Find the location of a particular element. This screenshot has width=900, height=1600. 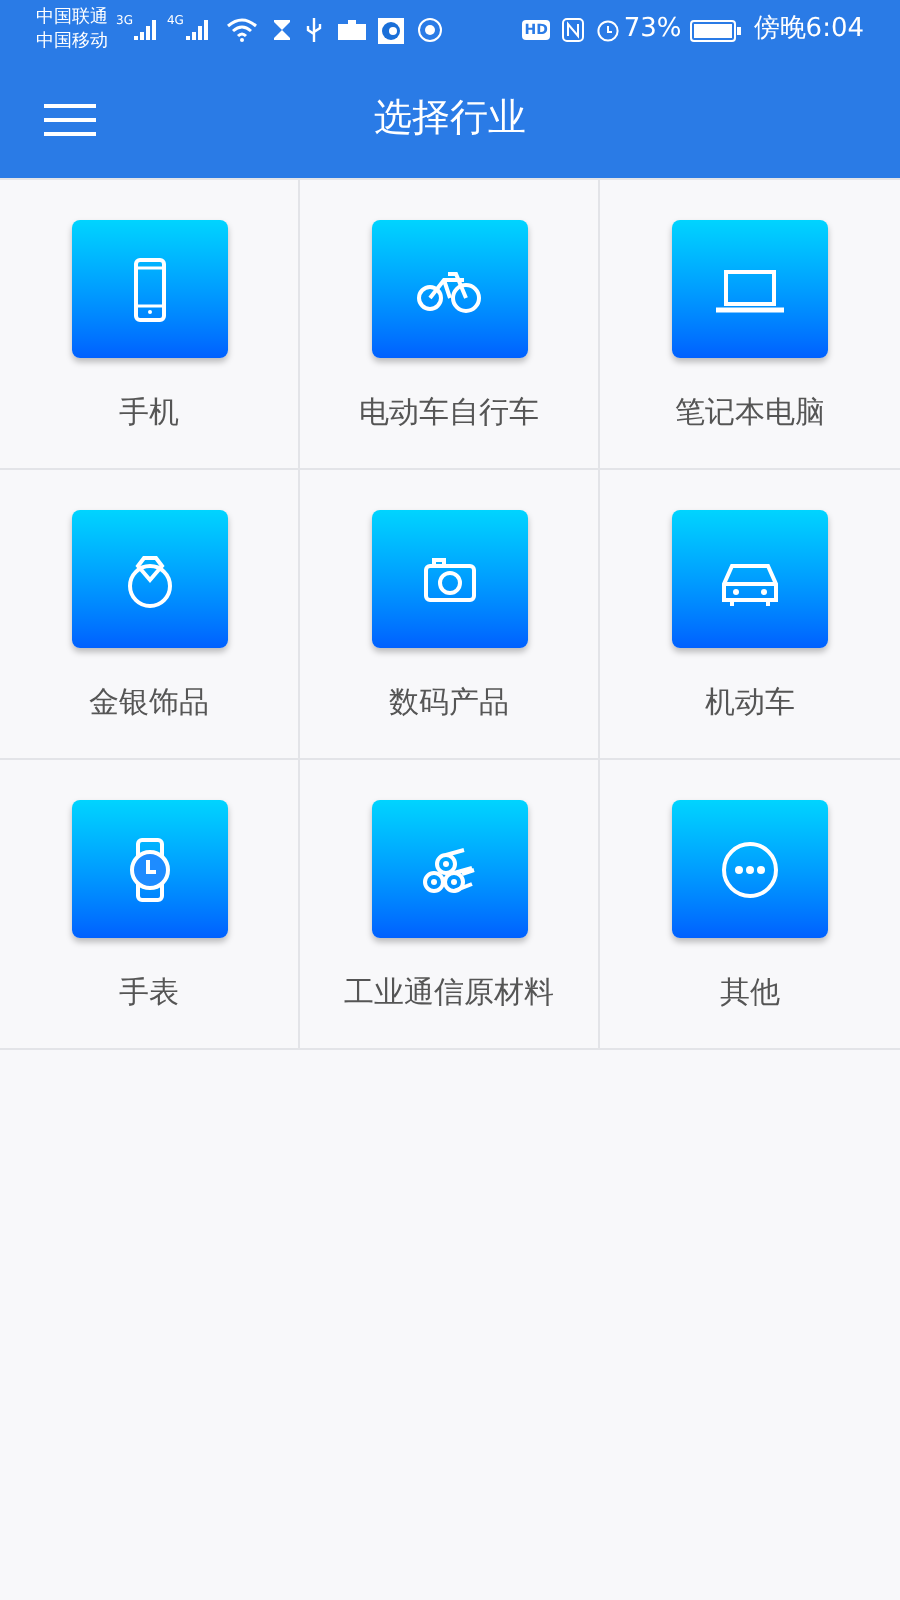

category-label: 工业通信原材料 is located at coordinates (449, 993).